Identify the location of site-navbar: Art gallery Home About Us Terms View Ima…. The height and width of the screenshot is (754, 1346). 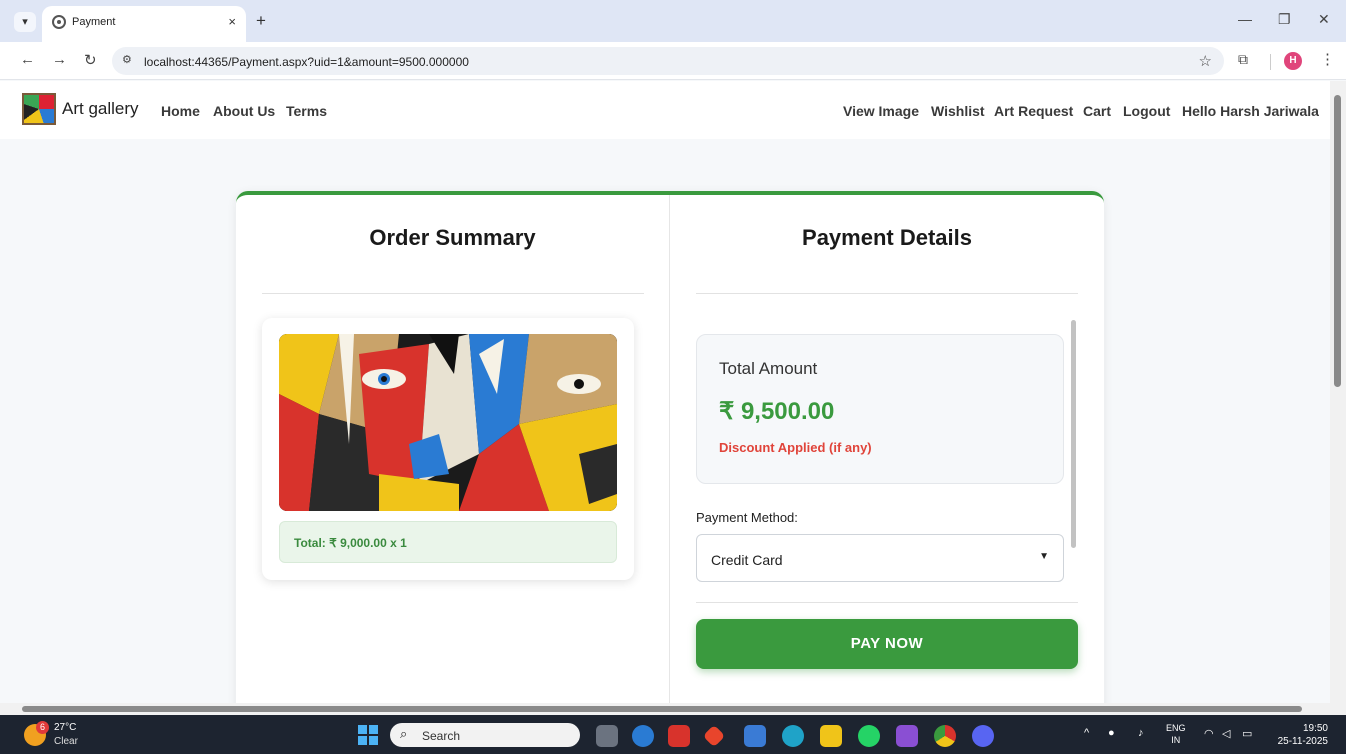
(665, 110).